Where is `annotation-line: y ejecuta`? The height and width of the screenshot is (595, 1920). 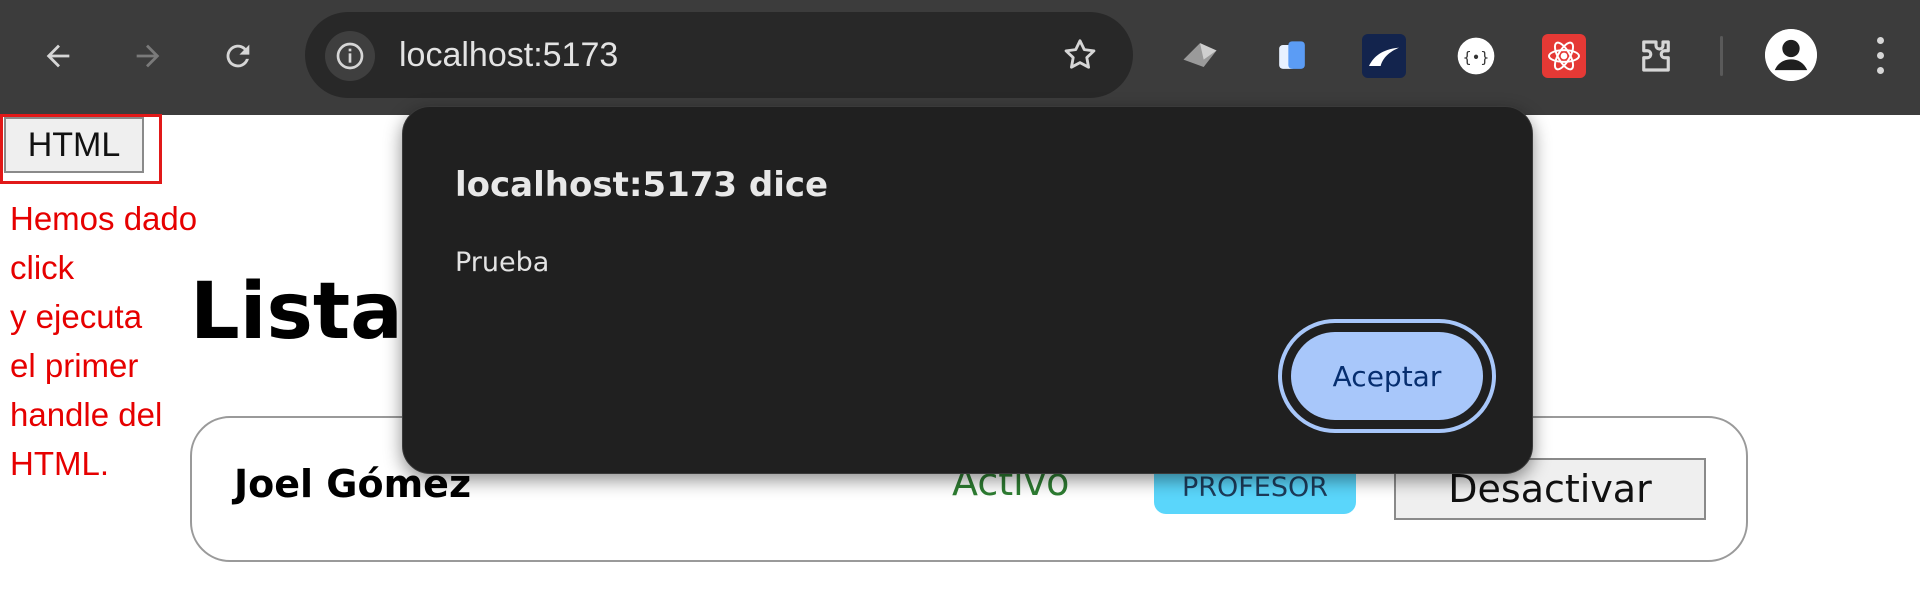
annotation-line: y ejecuta is located at coordinates (76, 316).